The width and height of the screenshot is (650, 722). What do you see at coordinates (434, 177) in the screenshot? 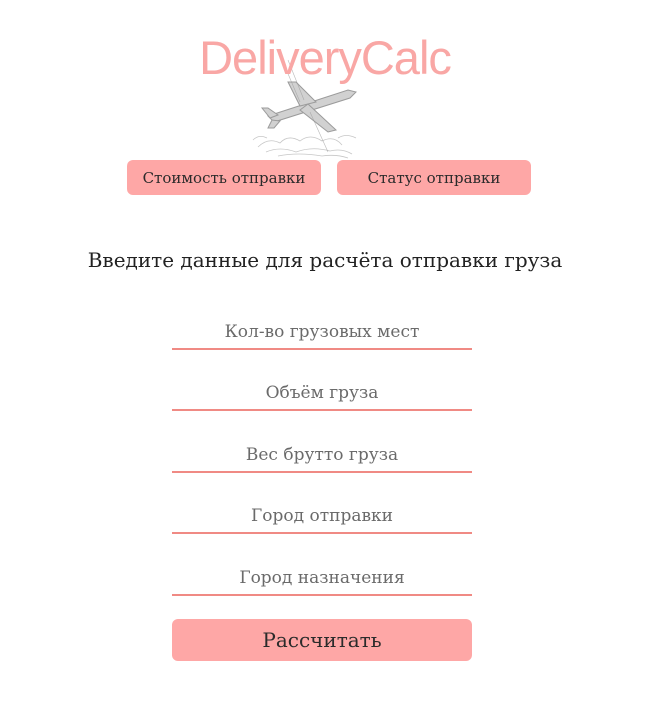
I see `shipping-status-button: Статус отправки` at bounding box center [434, 177].